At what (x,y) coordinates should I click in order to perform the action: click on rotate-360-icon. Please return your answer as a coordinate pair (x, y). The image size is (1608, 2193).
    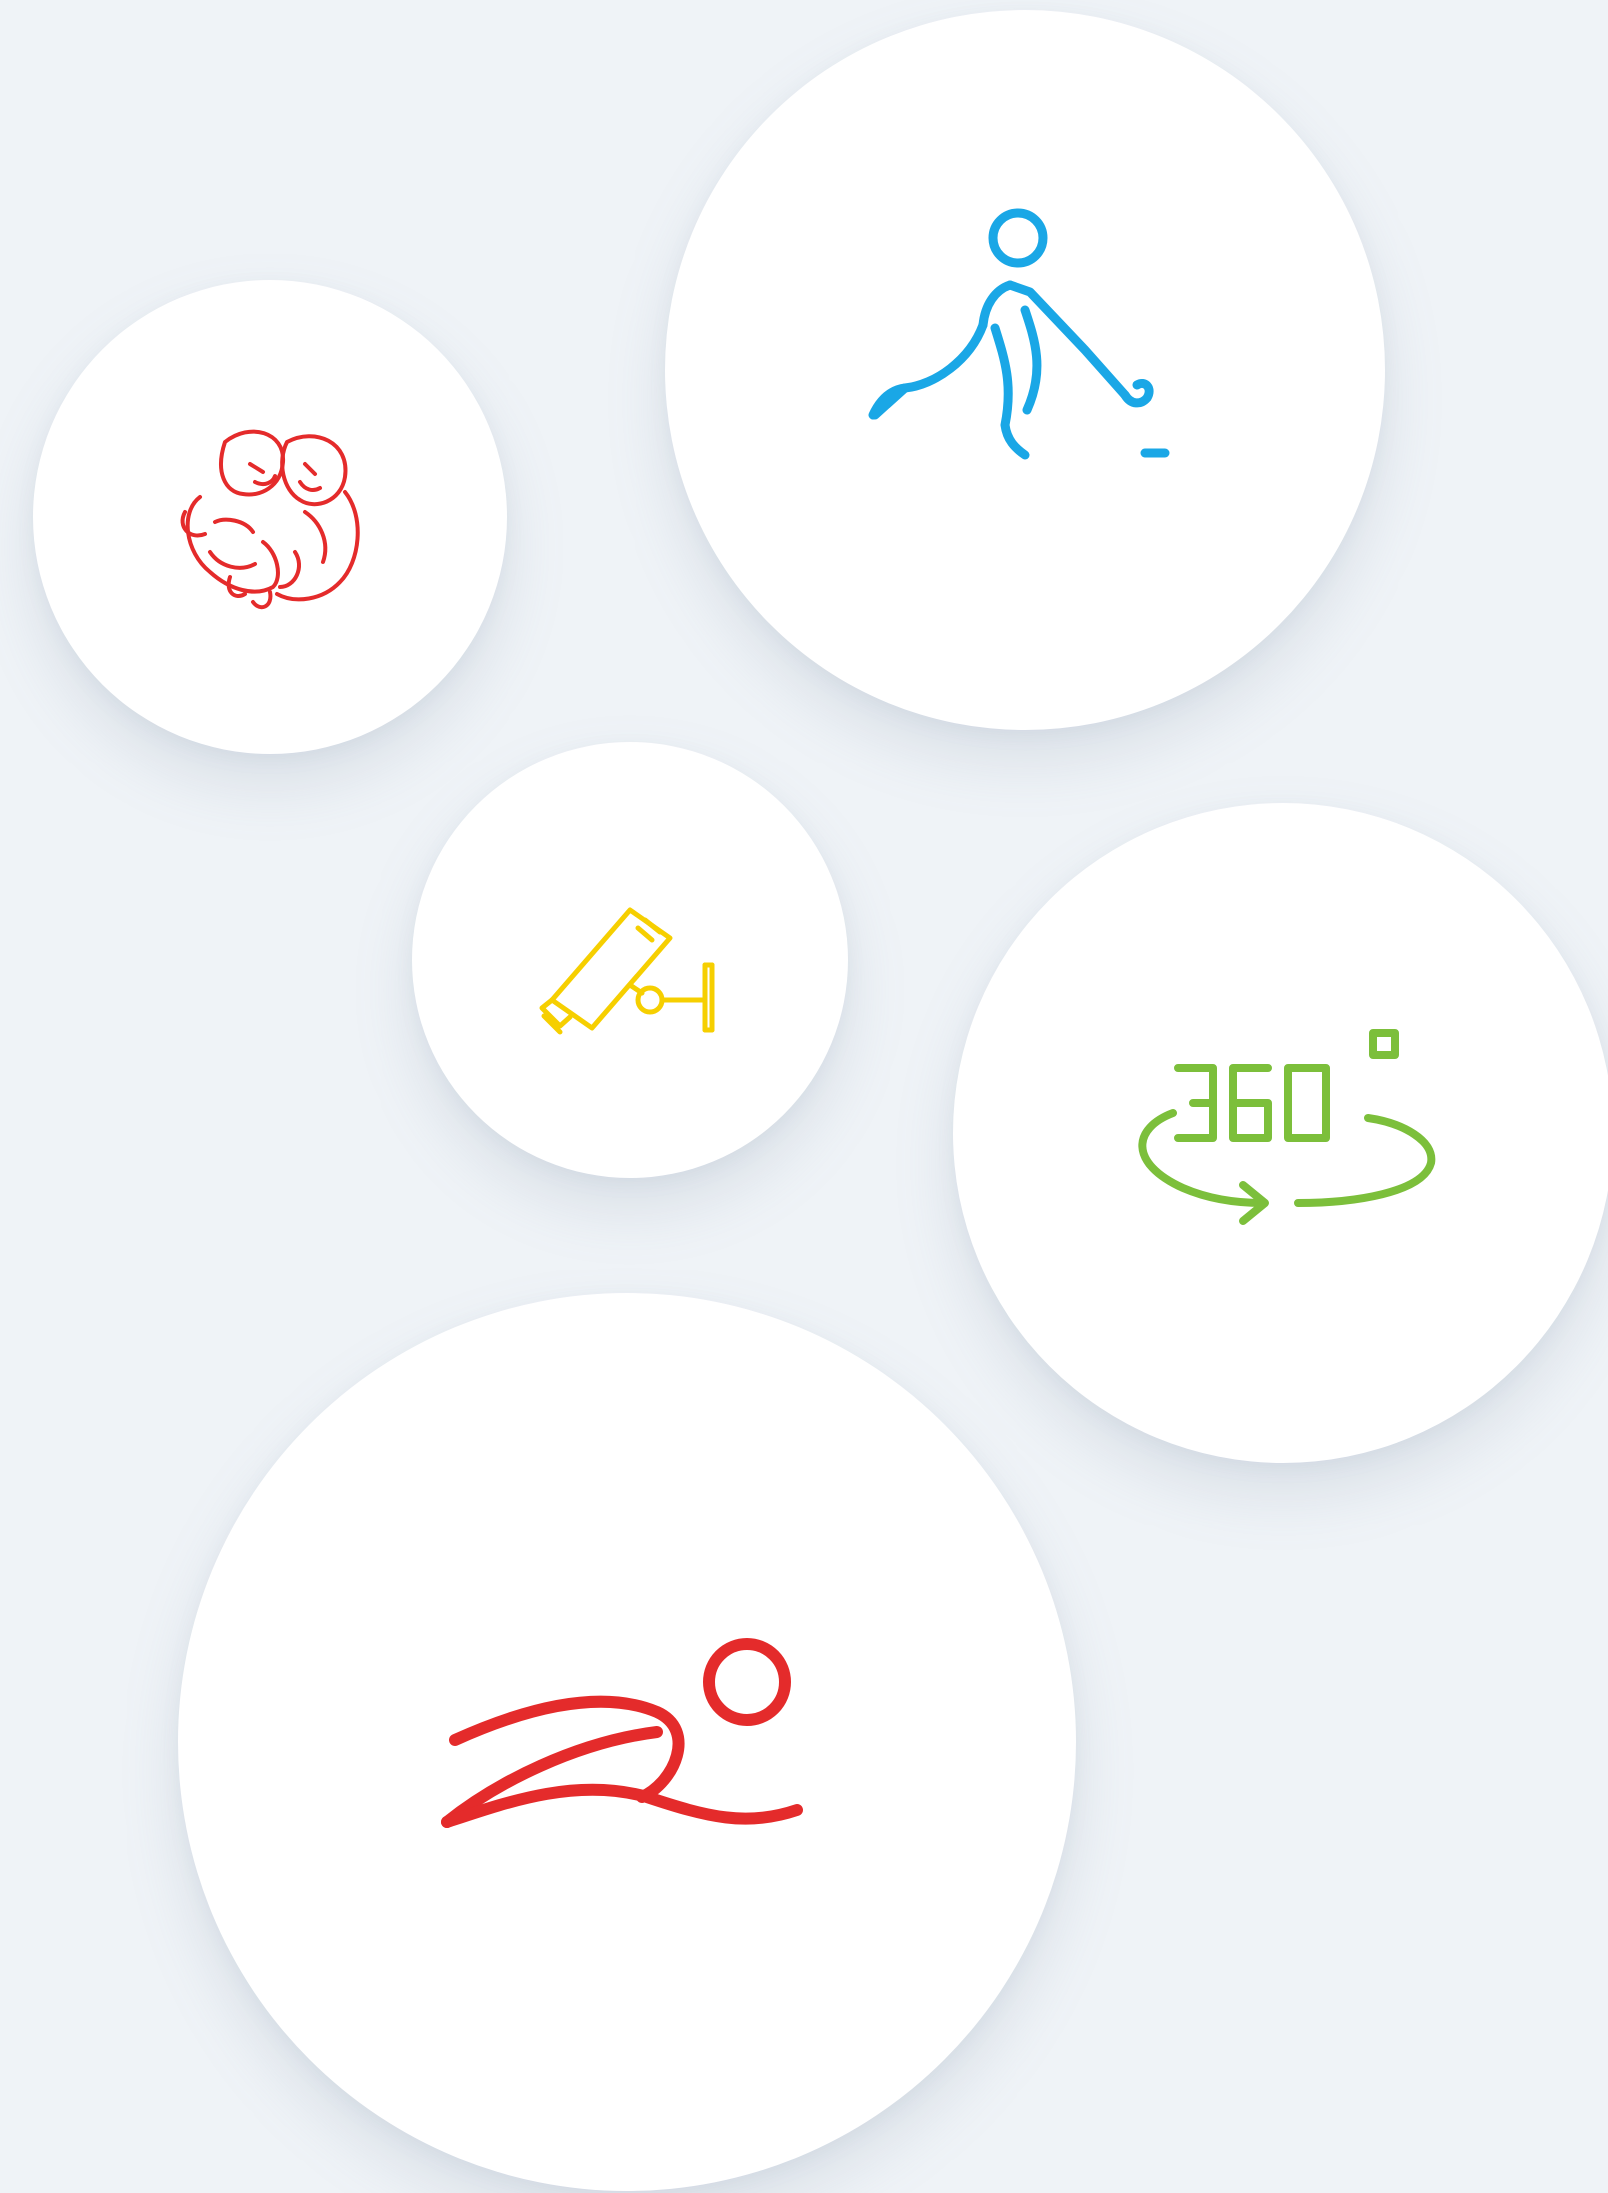
    Looking at the image, I should click on (1287, 1127).